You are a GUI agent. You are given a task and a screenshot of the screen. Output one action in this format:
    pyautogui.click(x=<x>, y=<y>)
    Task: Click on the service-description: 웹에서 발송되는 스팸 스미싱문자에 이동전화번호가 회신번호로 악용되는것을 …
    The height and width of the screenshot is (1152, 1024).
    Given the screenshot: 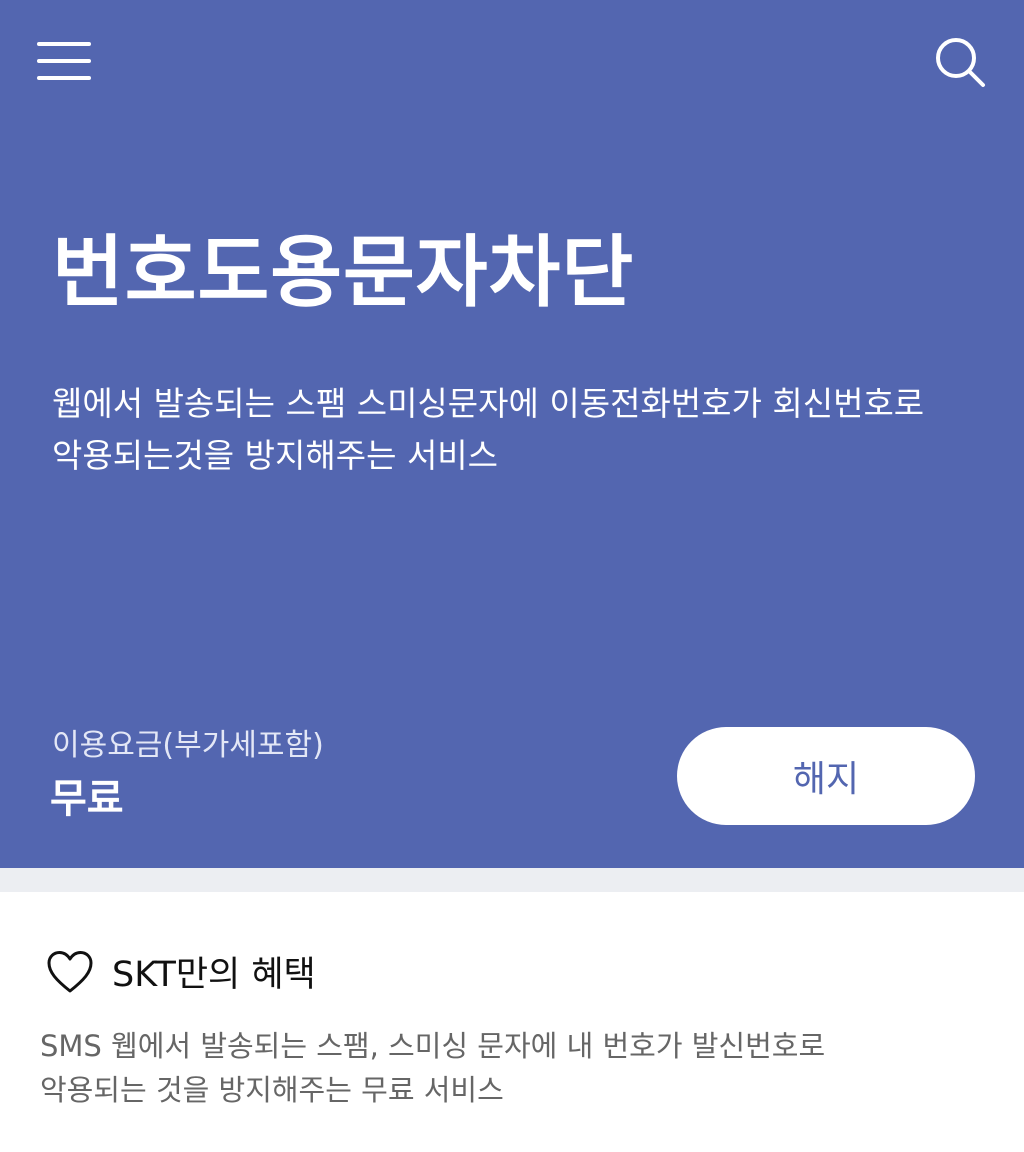 What is the action you would take?
    pyautogui.click(x=512, y=430)
    